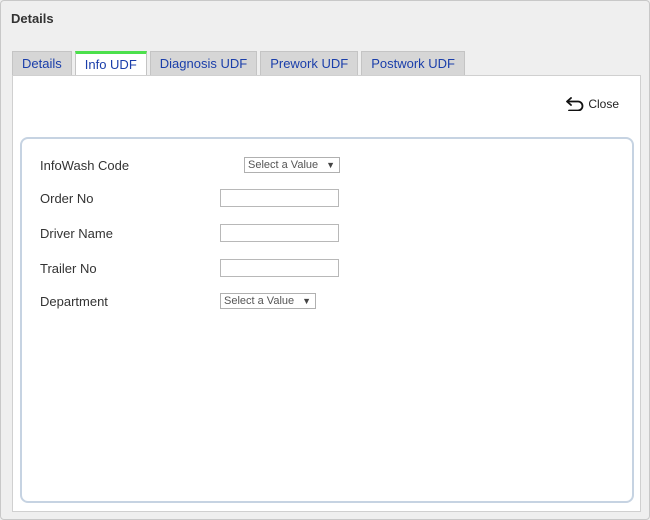 This screenshot has height=520, width=650. Describe the element at coordinates (575, 104) in the screenshot. I see `undo-arrow-icon` at that location.